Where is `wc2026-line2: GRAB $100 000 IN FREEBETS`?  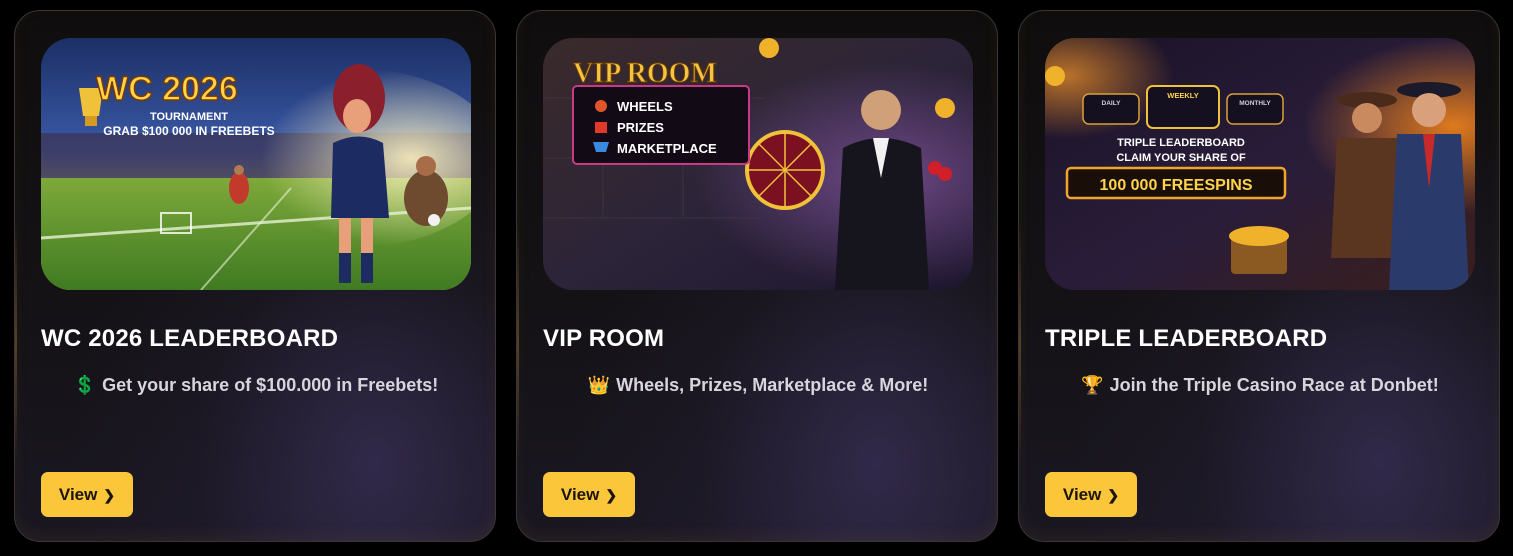
wc2026-line2: GRAB $100 000 IN FREEBETS is located at coordinates (188, 131).